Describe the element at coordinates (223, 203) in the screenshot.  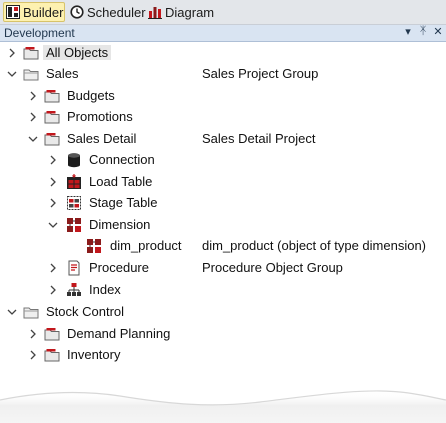
I see `tree-row-stage-table: Stage Table` at that location.